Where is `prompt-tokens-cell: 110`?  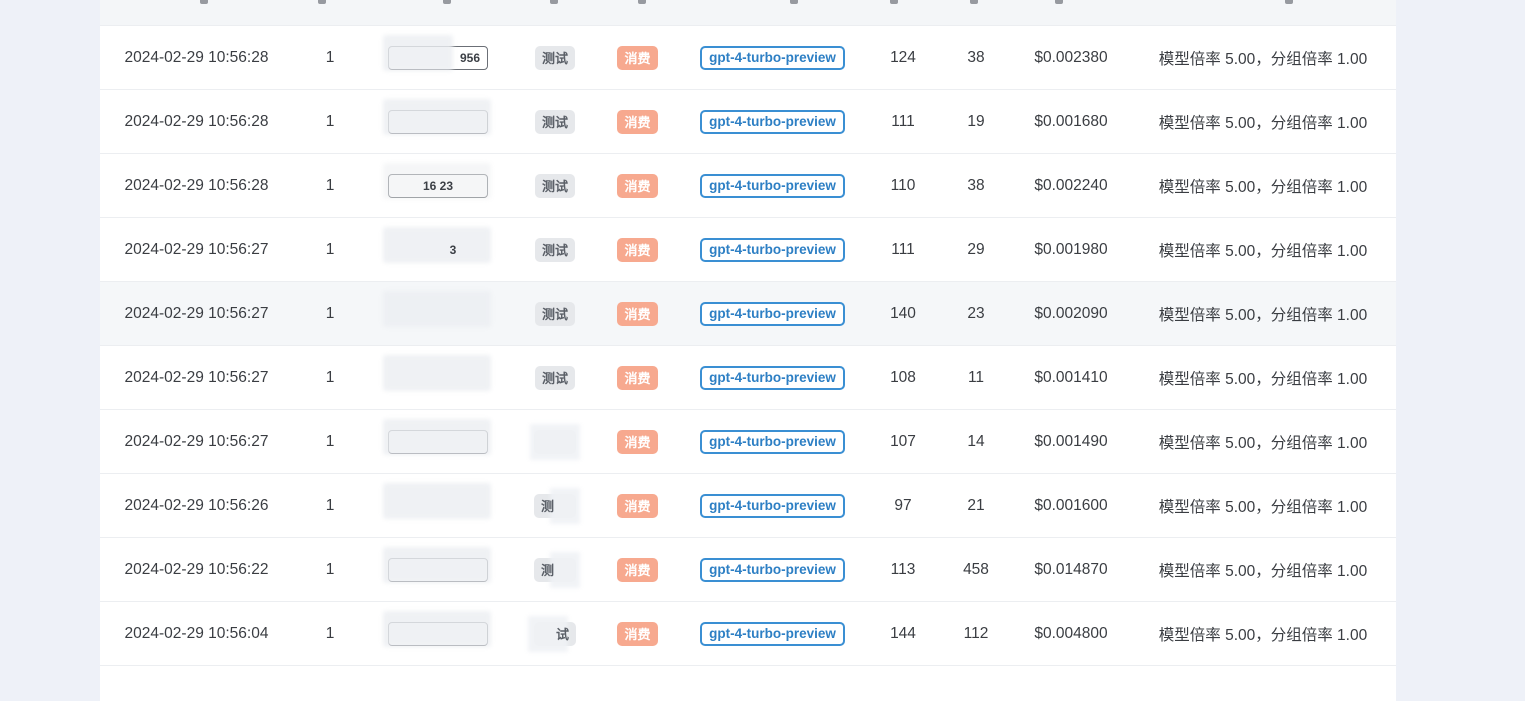
prompt-tokens-cell: 110 is located at coordinates (903, 185).